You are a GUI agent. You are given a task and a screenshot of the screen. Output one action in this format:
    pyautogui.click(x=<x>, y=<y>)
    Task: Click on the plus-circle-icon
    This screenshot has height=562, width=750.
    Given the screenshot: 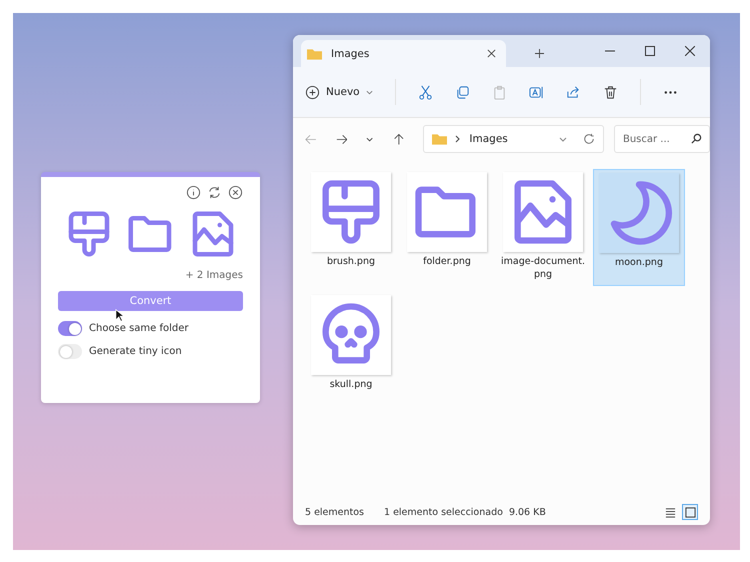 What is the action you would take?
    pyautogui.click(x=312, y=92)
    